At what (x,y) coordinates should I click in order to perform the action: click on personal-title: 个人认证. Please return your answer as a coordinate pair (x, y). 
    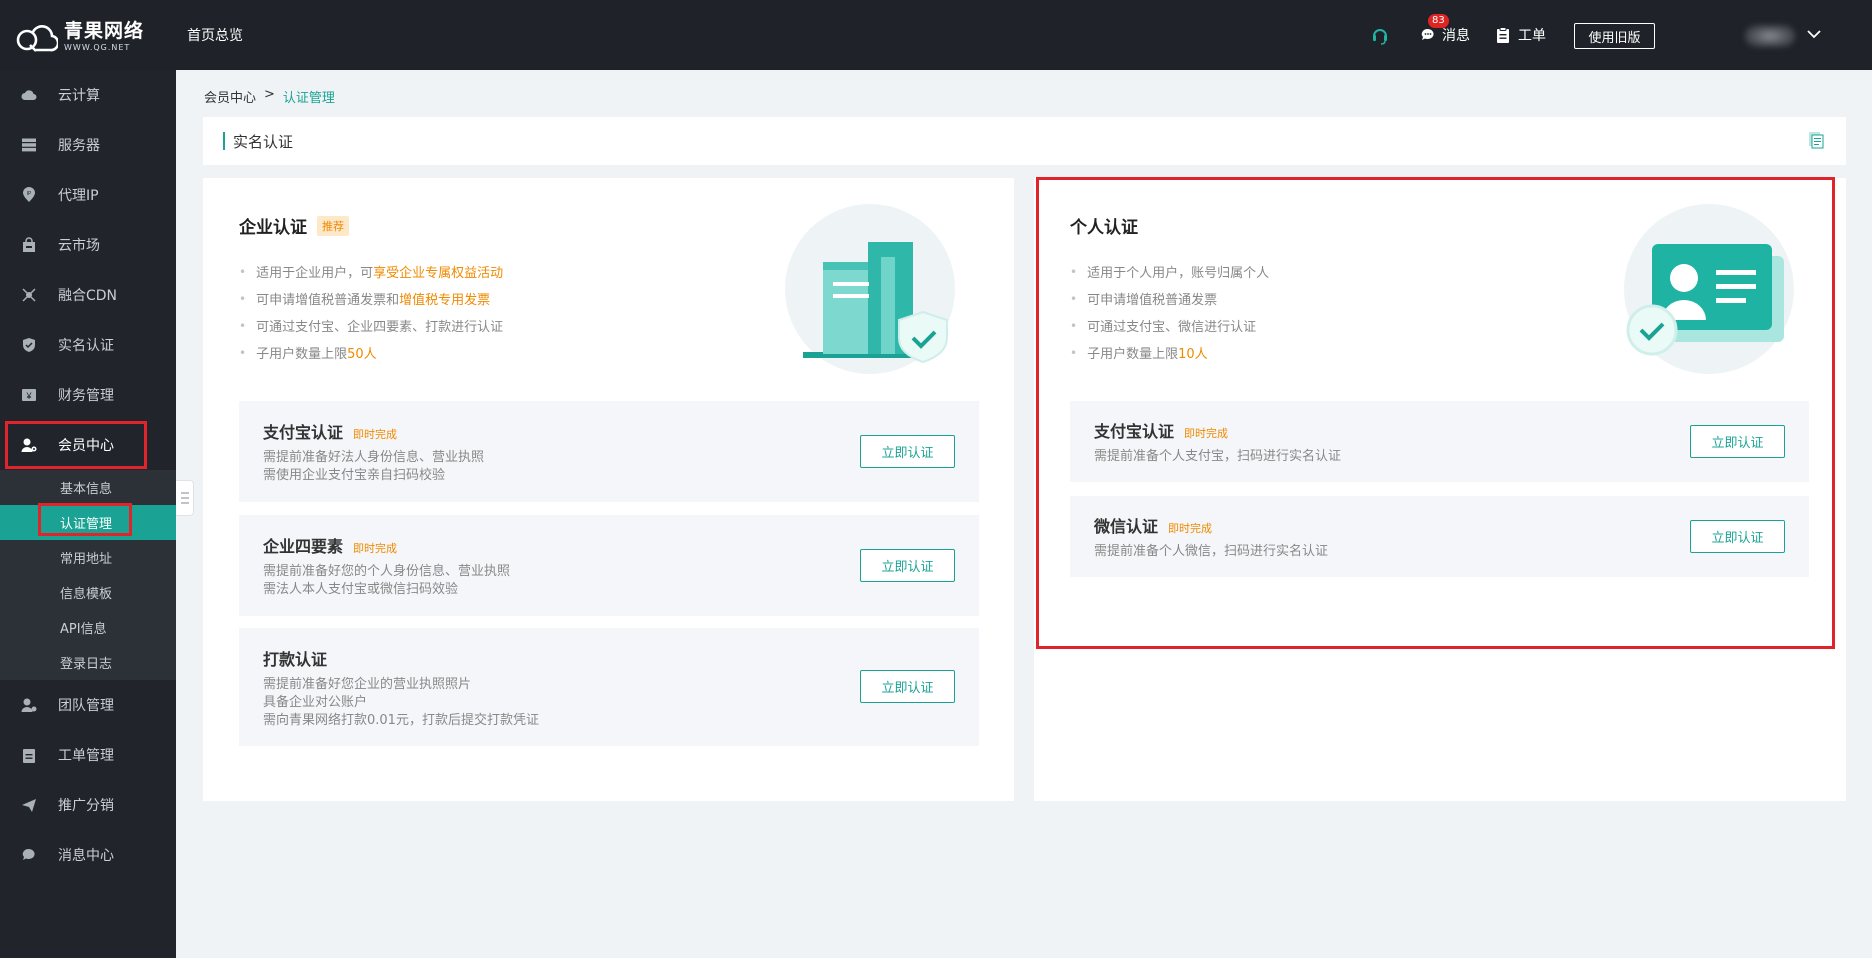
    Looking at the image, I should click on (1104, 228).